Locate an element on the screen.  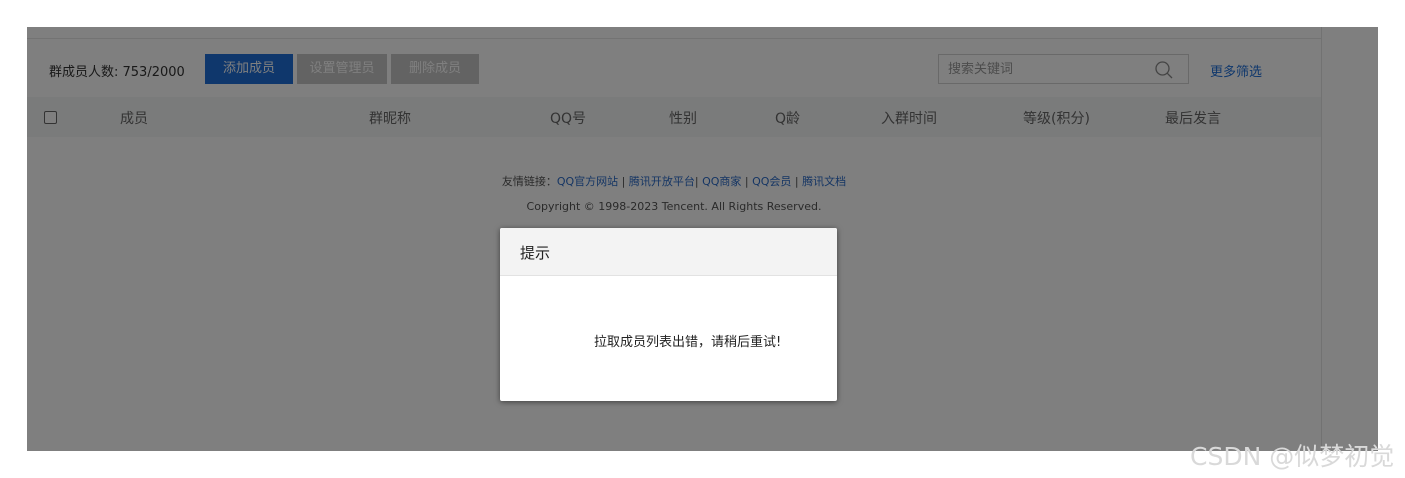
watermark: CSDN @似梦初觉 is located at coordinates (1292, 456).